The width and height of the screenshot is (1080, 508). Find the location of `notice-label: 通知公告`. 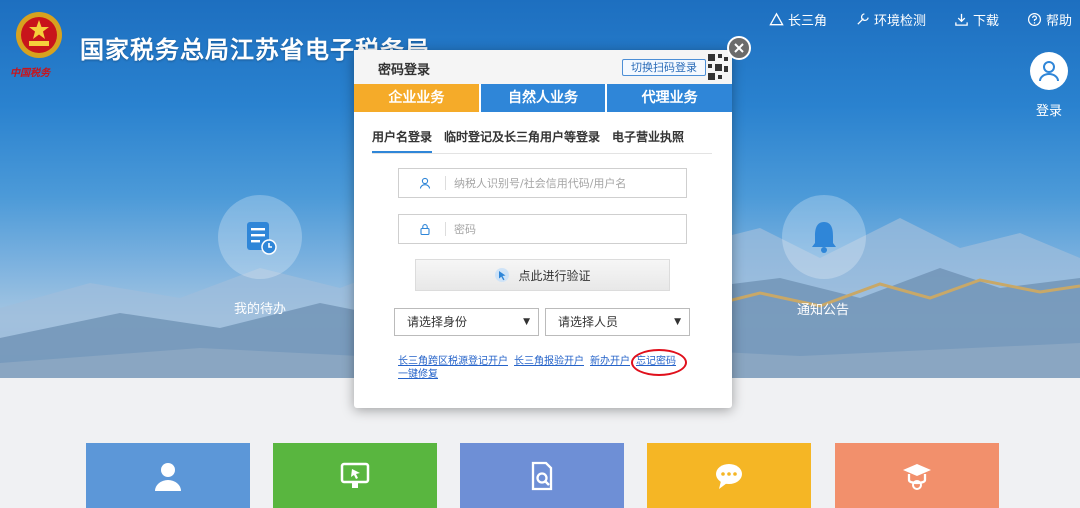

notice-label: 通知公告 is located at coordinates (823, 308).